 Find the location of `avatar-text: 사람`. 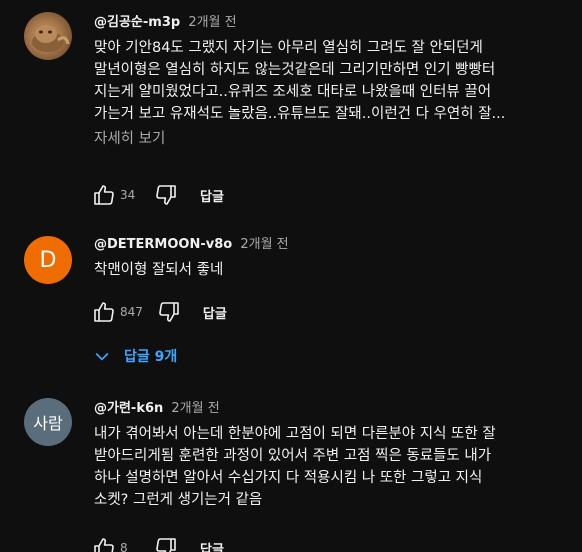

avatar-text: 사람 is located at coordinates (48, 423).